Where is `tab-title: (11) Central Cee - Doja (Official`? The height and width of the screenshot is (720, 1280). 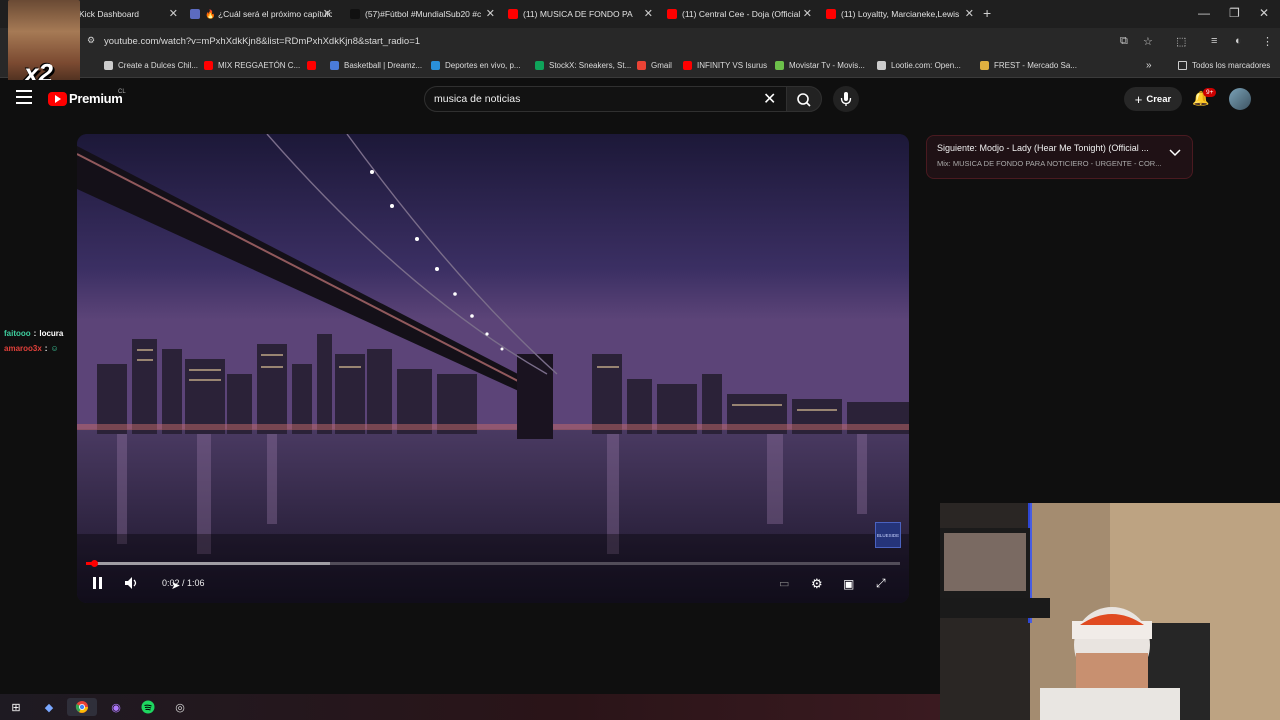 tab-title: (11) Central Cee - Doja (Official is located at coordinates (741, 14).